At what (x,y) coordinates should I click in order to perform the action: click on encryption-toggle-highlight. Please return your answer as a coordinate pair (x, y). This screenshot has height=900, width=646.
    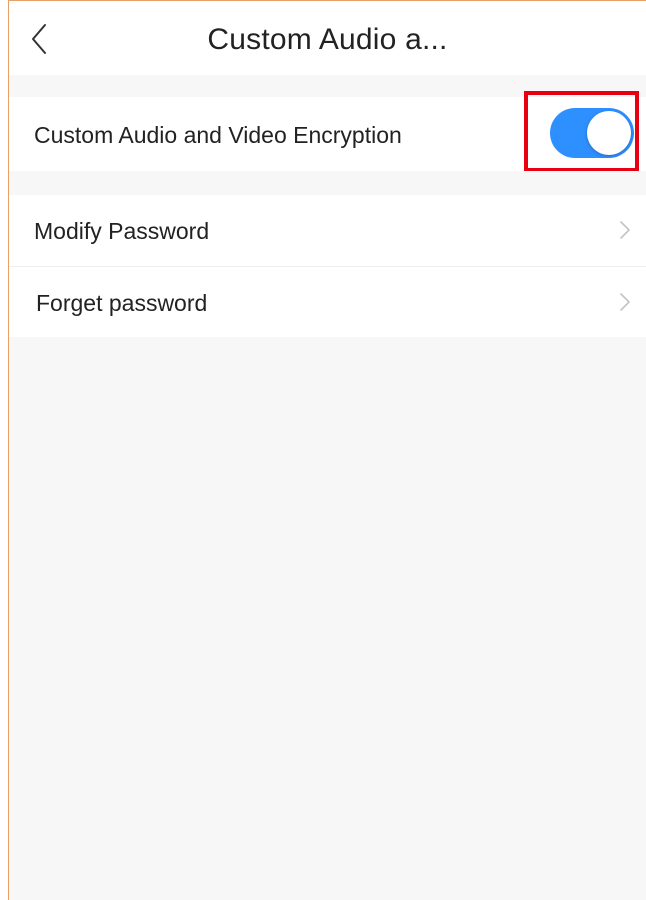
    Looking at the image, I should click on (581, 131).